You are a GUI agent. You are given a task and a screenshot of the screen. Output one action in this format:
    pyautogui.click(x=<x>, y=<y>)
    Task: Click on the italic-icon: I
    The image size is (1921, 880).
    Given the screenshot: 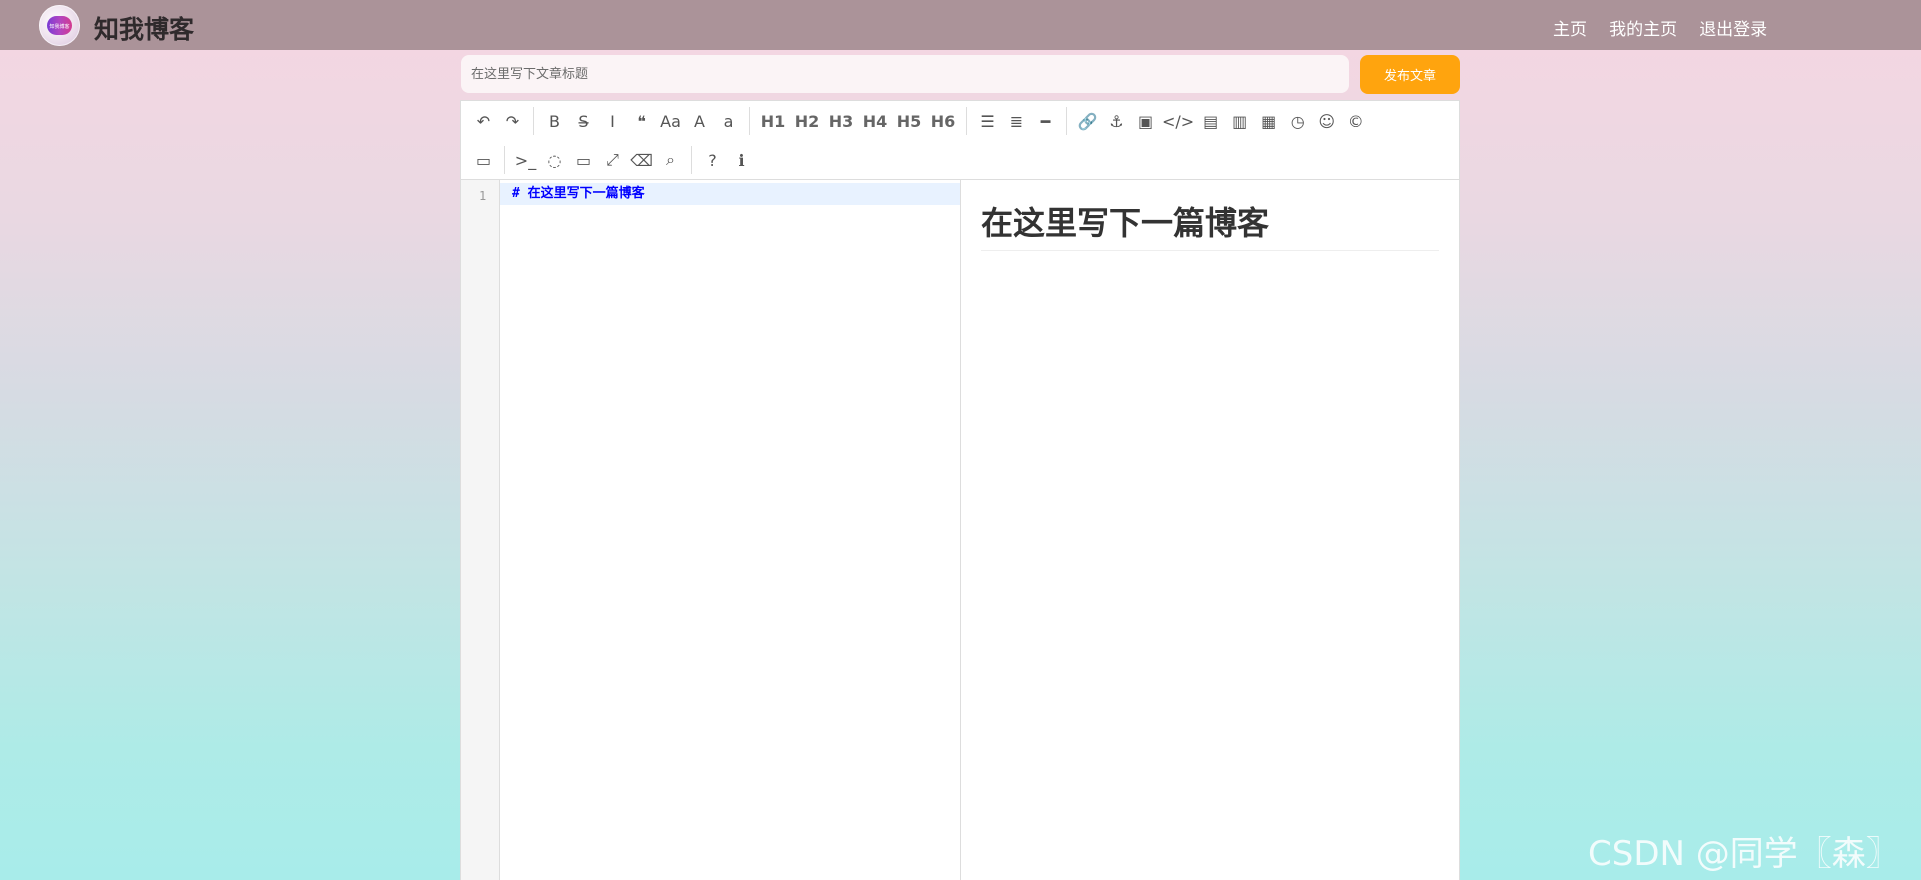 What is the action you would take?
    pyautogui.click(x=612, y=121)
    